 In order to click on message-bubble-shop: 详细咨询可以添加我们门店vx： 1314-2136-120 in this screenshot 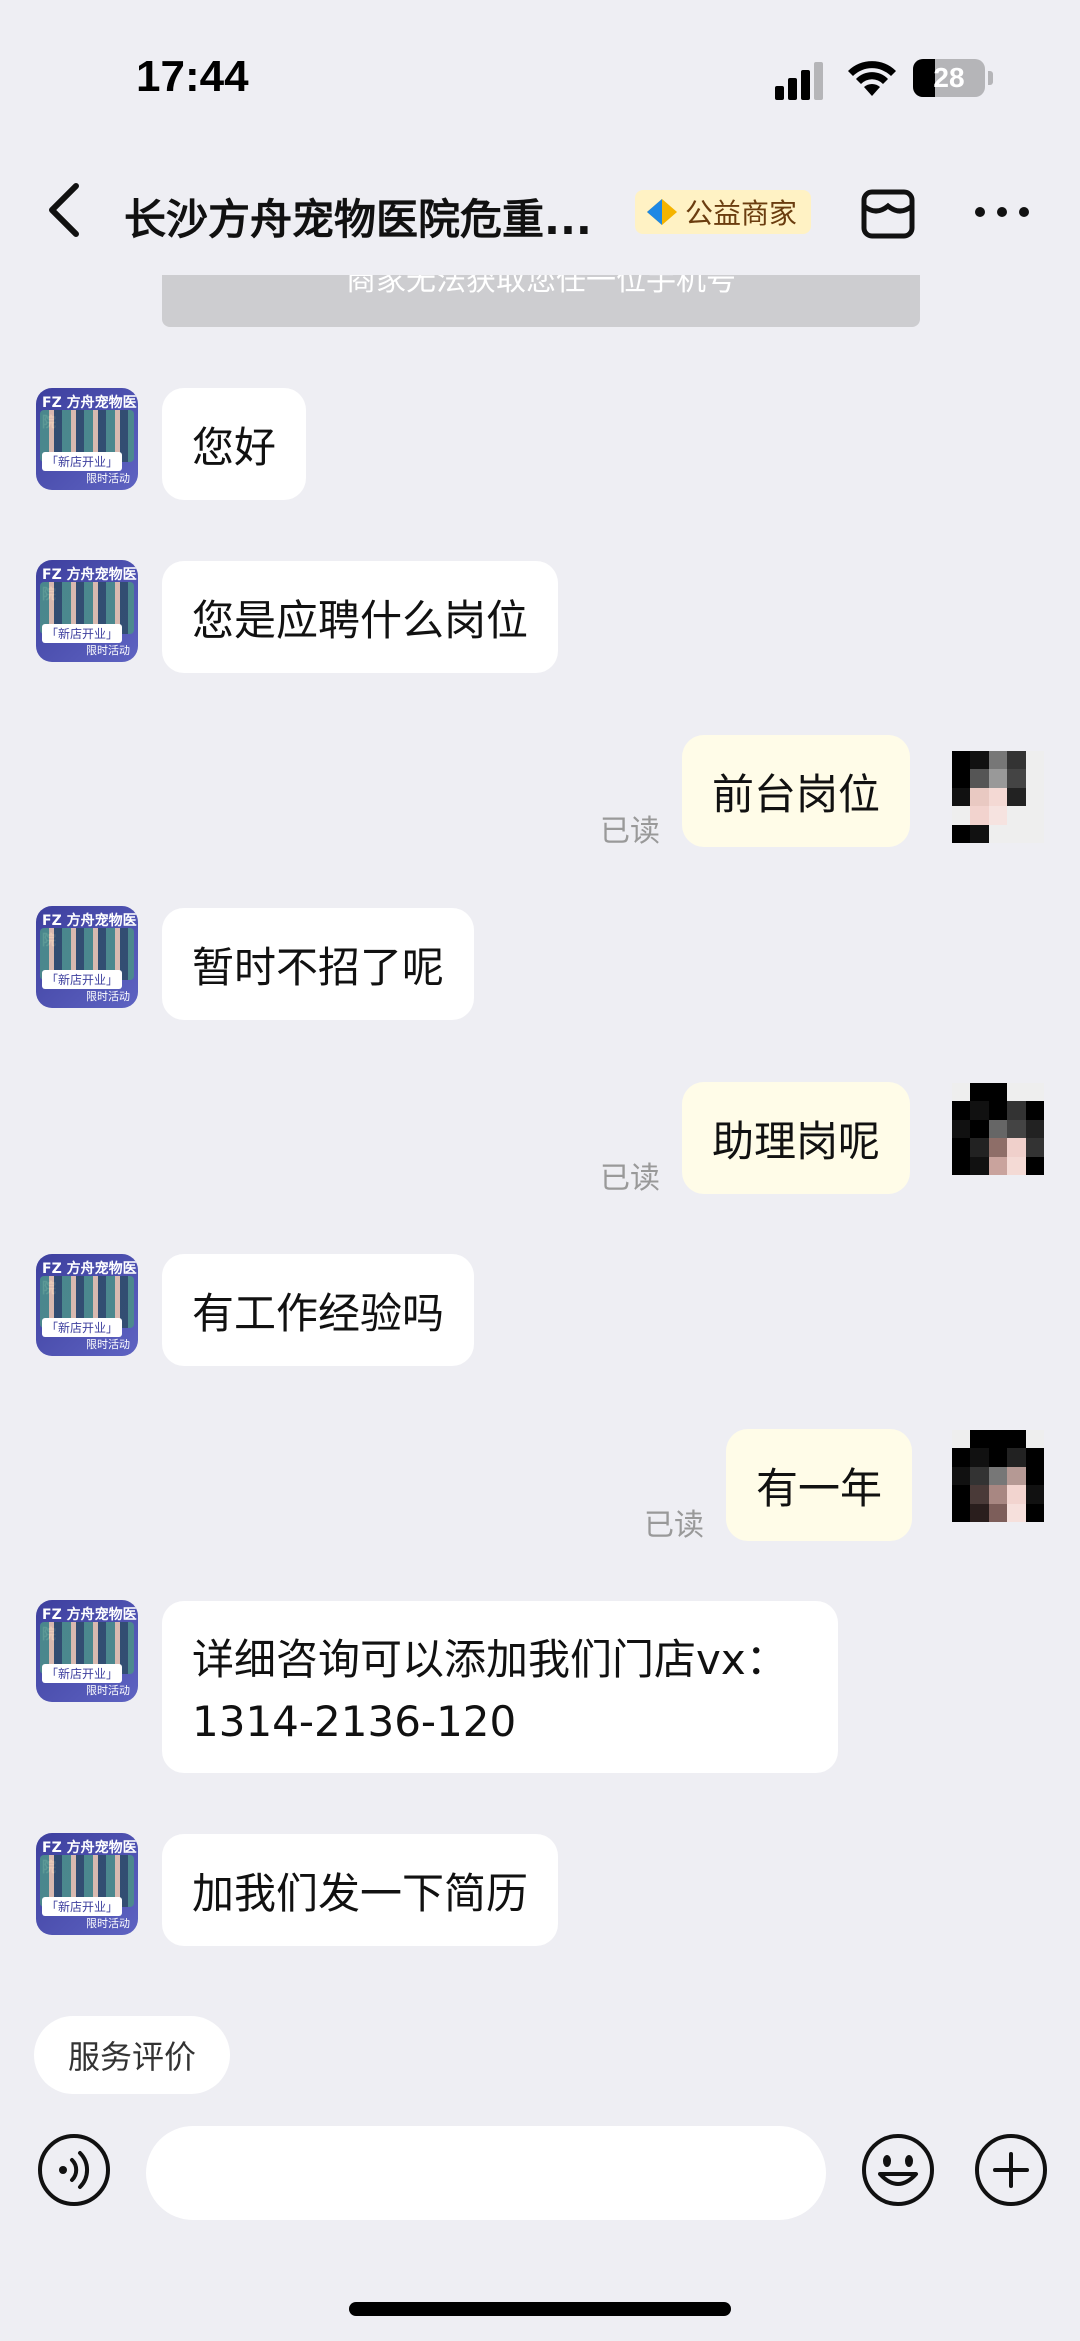, I will do `click(500, 1687)`.